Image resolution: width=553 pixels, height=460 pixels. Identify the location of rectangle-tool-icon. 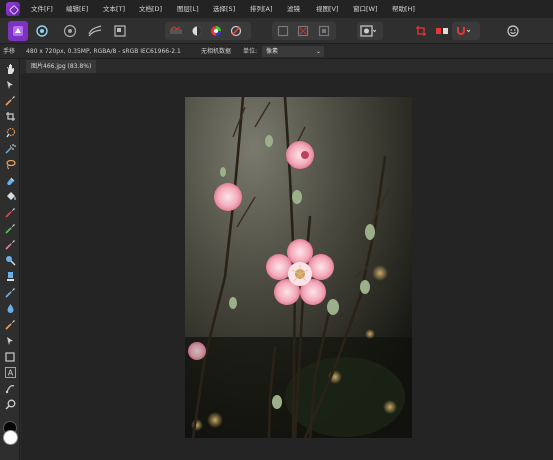
(10, 356).